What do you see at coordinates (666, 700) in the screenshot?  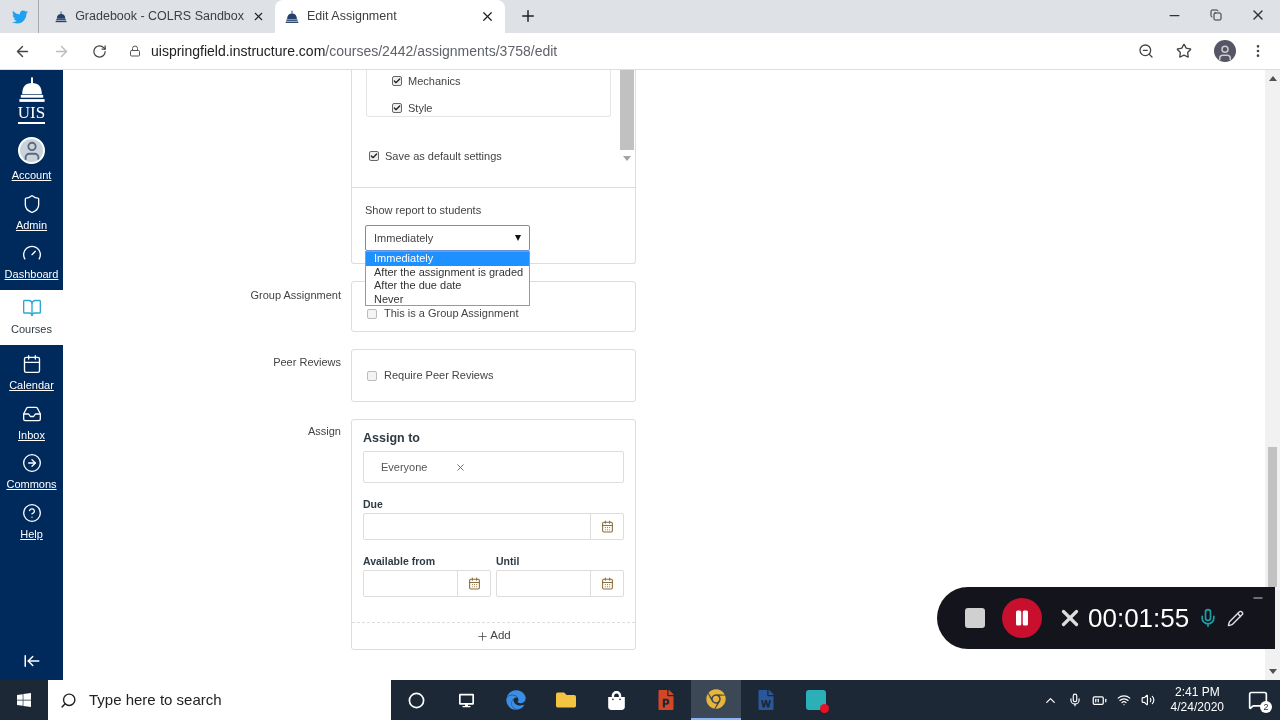 I see `slides-icon` at bounding box center [666, 700].